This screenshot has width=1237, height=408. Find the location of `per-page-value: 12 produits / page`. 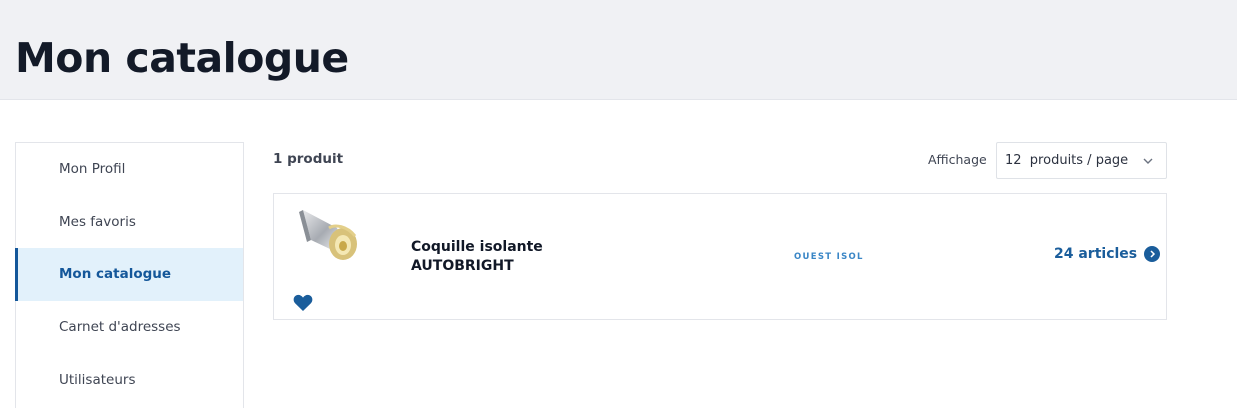

per-page-value: 12 produits / page is located at coordinates (1067, 160).